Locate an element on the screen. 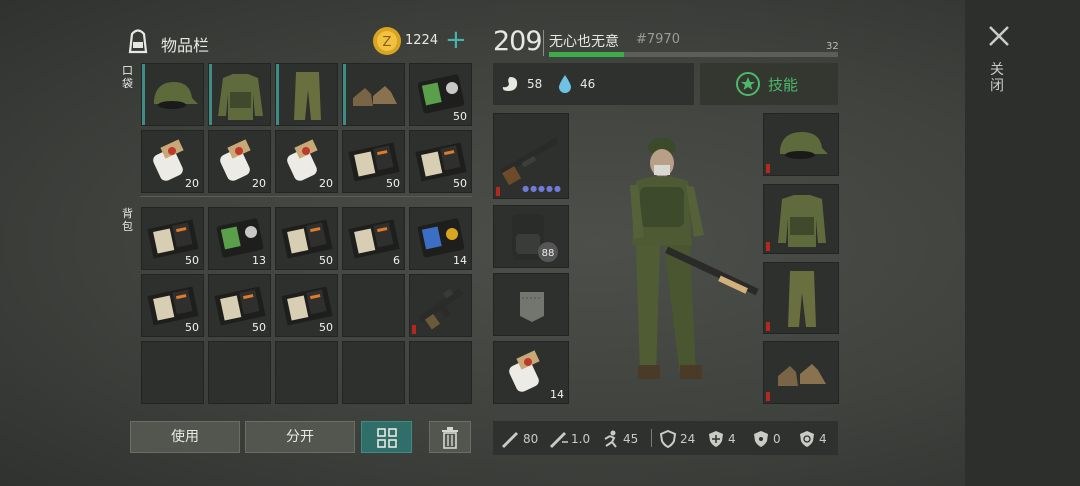 The height and width of the screenshot is (486, 1080). trash-icon is located at coordinates (450, 438).